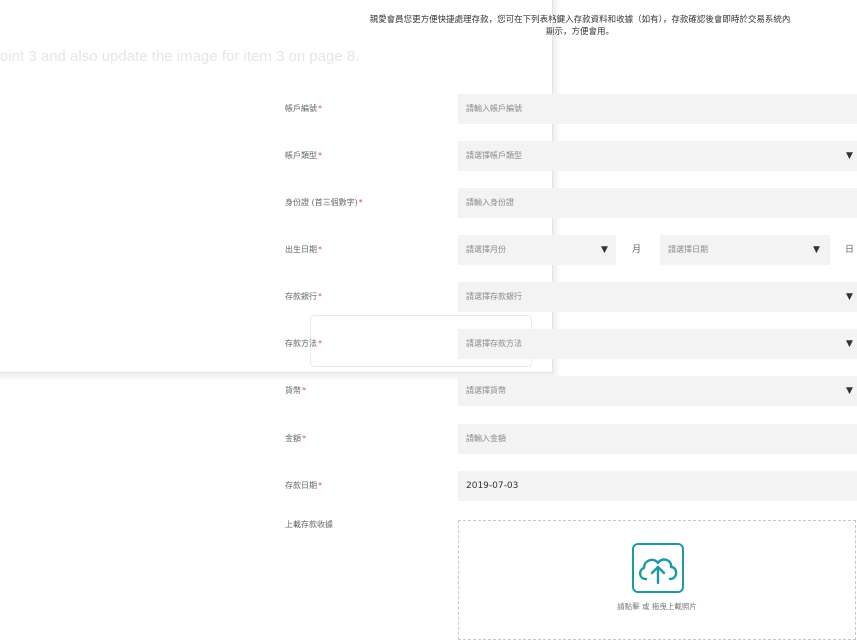 The height and width of the screenshot is (640, 857). Describe the element at coordinates (657, 156) in the screenshot. I see `account-type-select: 請選擇帳戶類型` at that location.